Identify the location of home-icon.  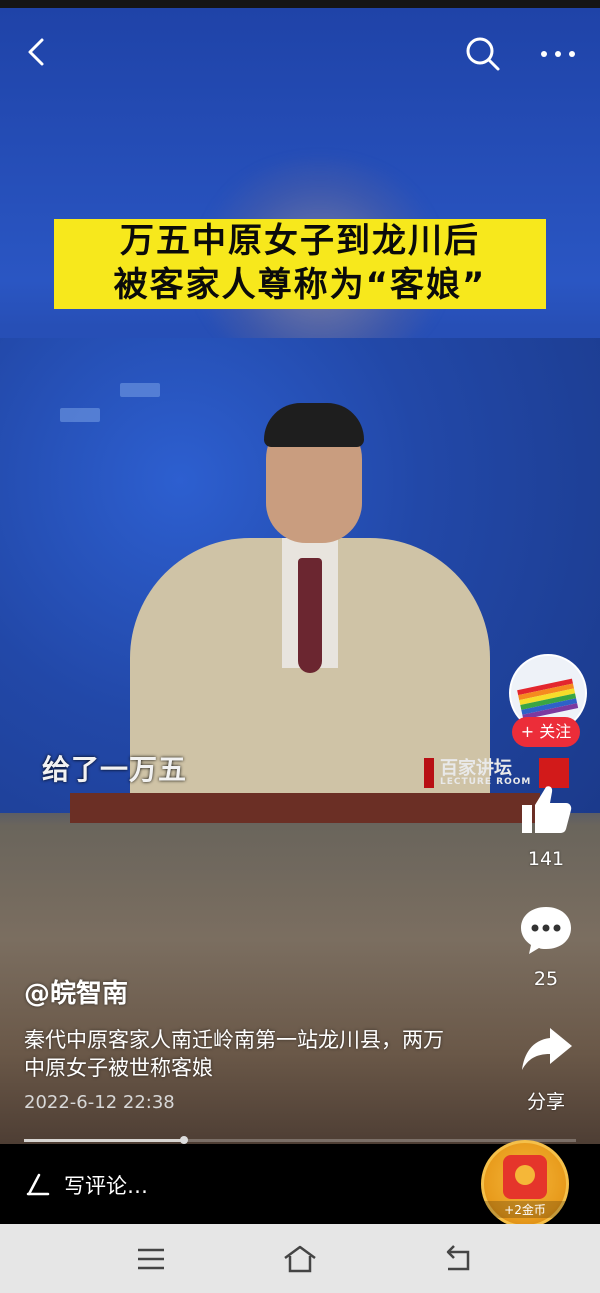
(300, 1259).